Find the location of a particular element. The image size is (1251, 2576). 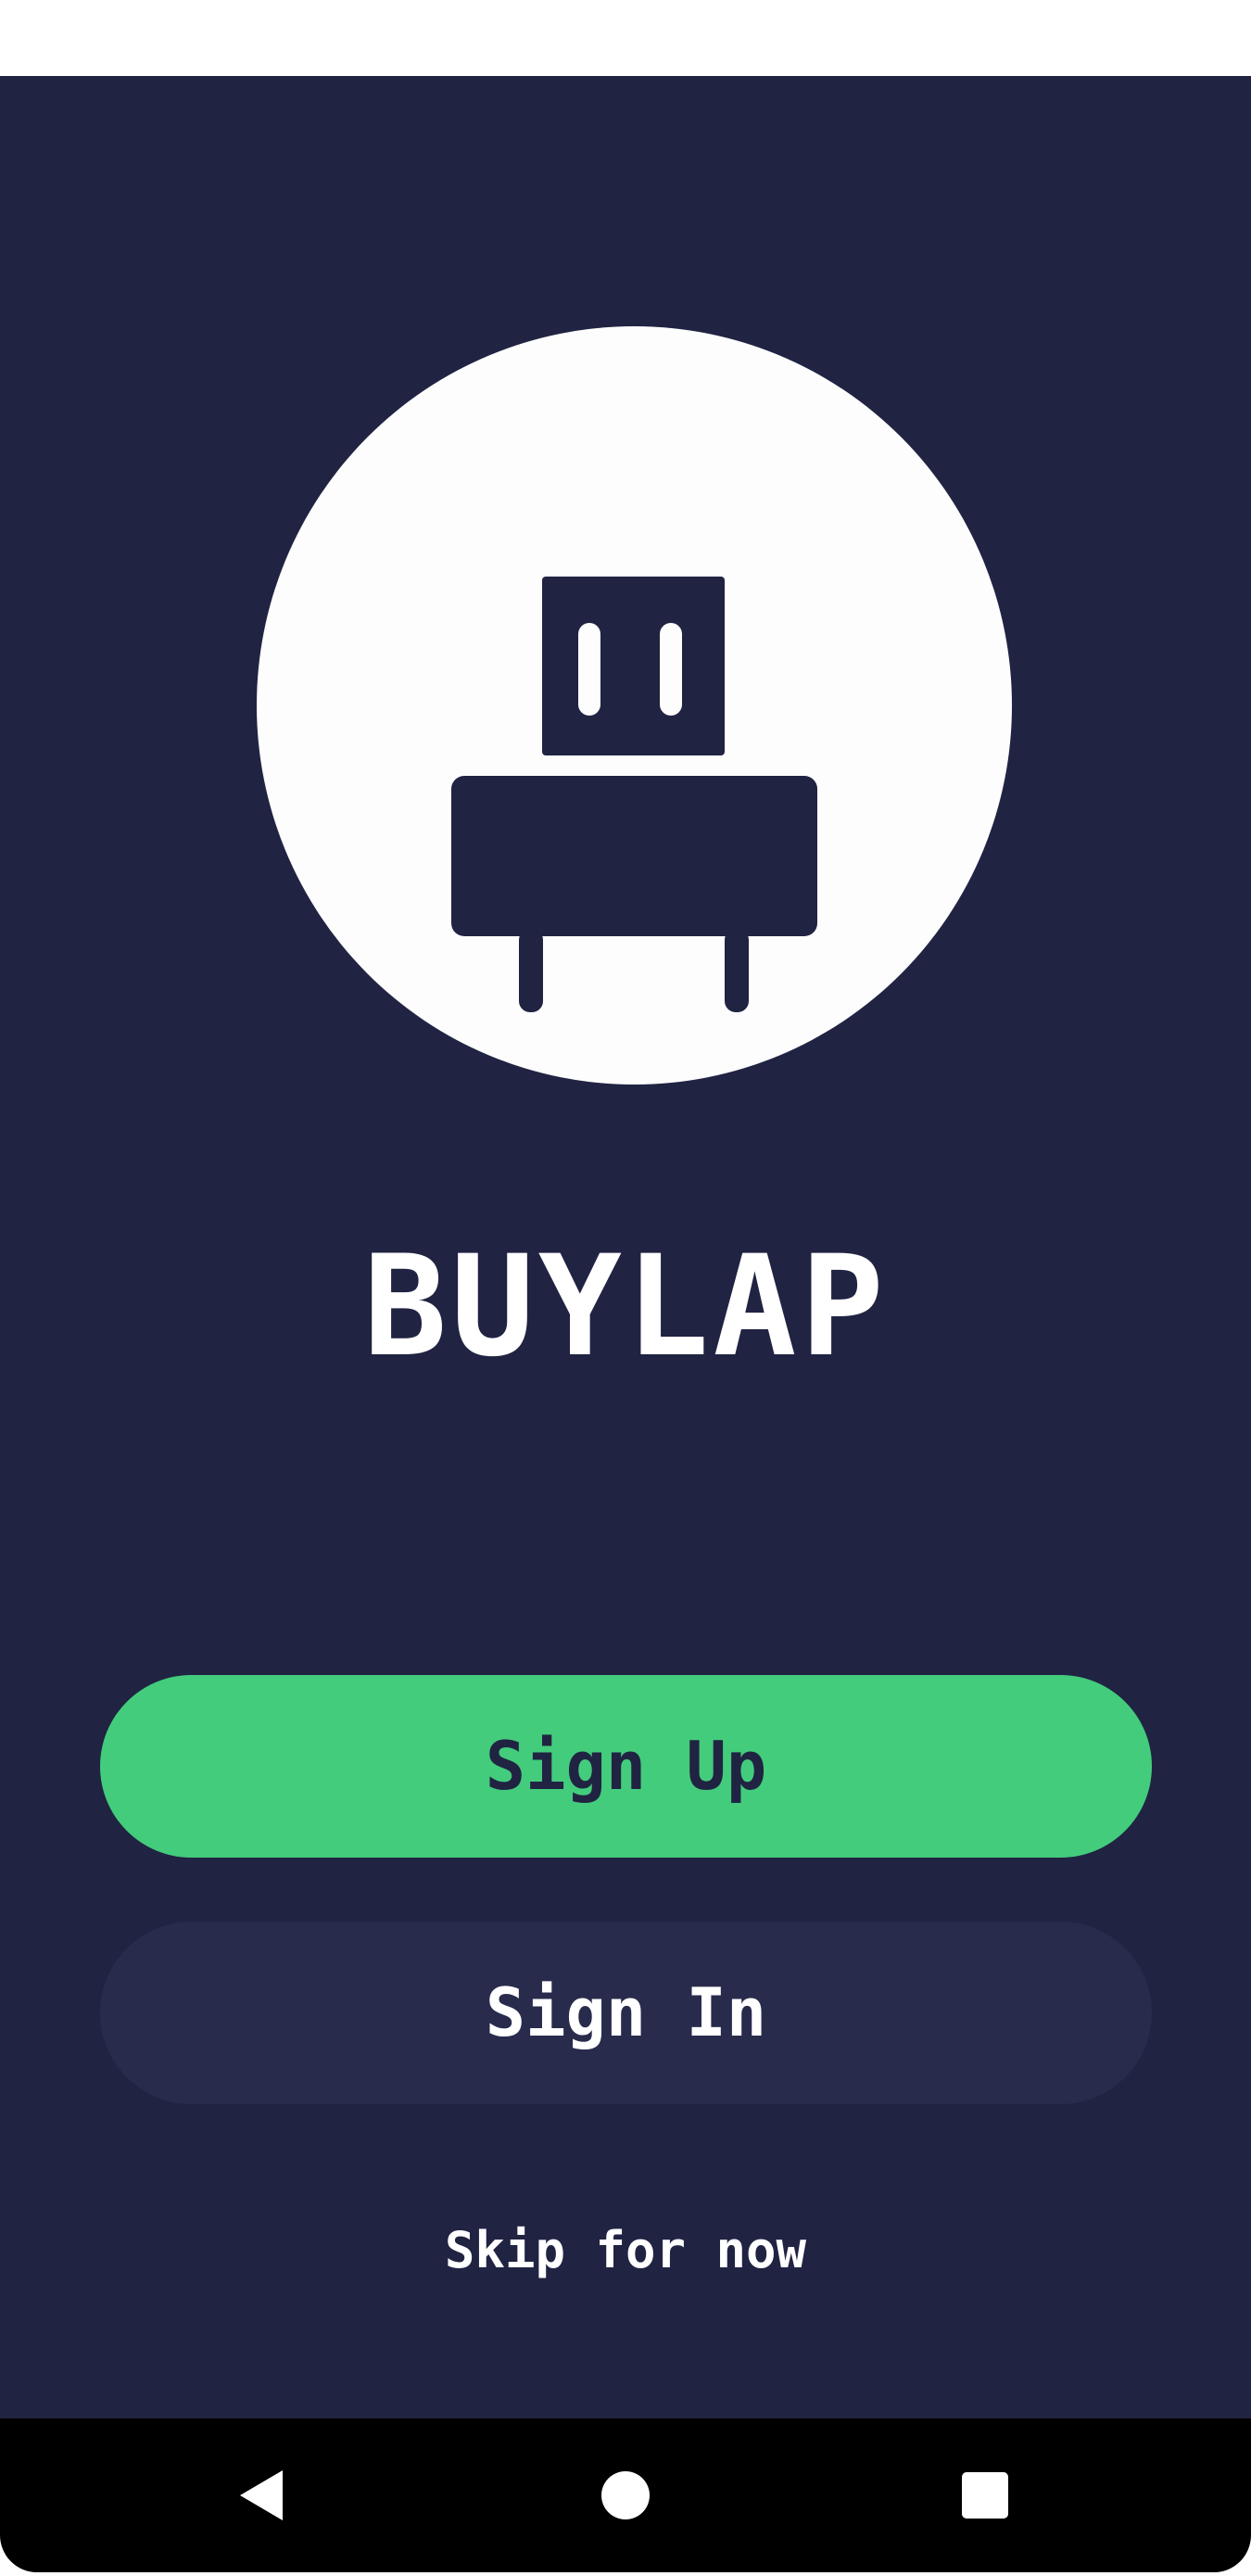

home-button is located at coordinates (625, 2495).